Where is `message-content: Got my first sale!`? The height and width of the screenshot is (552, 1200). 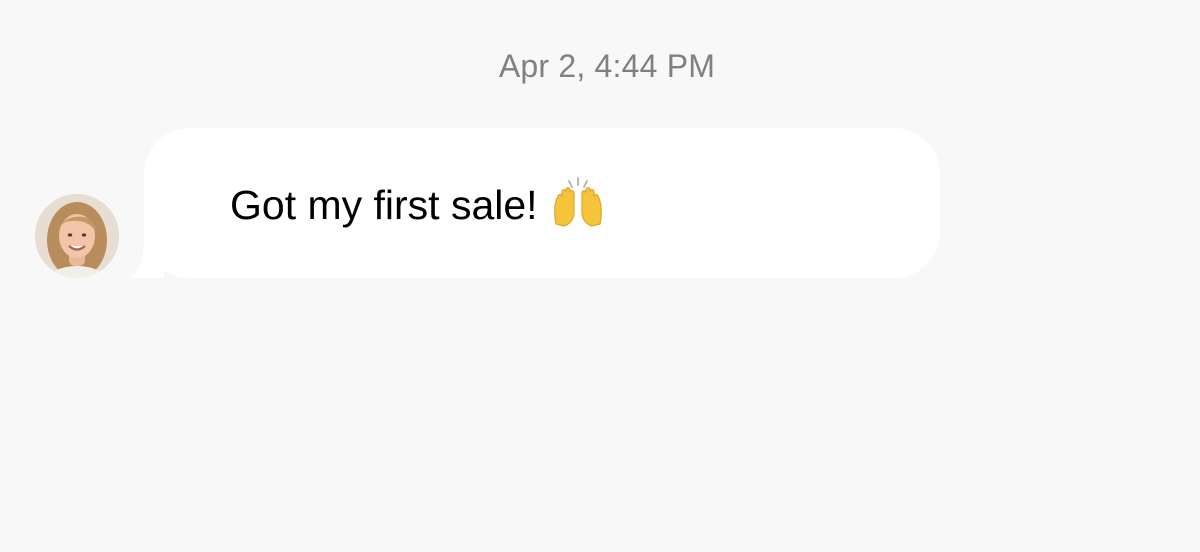
message-content: Got my first sale! is located at coordinates (418, 204).